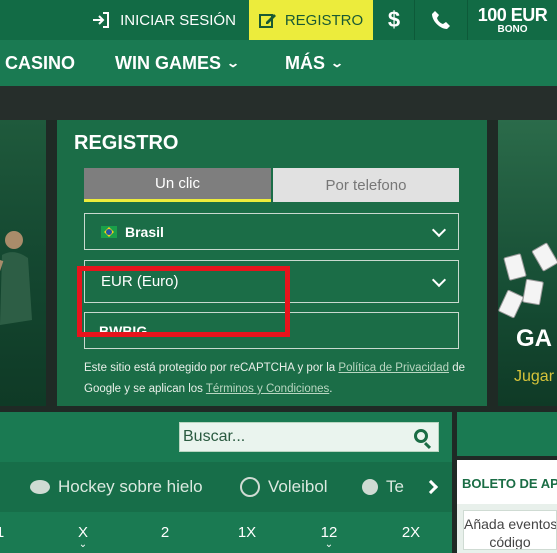 The width and height of the screenshot is (557, 553). What do you see at coordinates (298, 486) in the screenshot?
I see `sport-label: Voleibol` at bounding box center [298, 486].